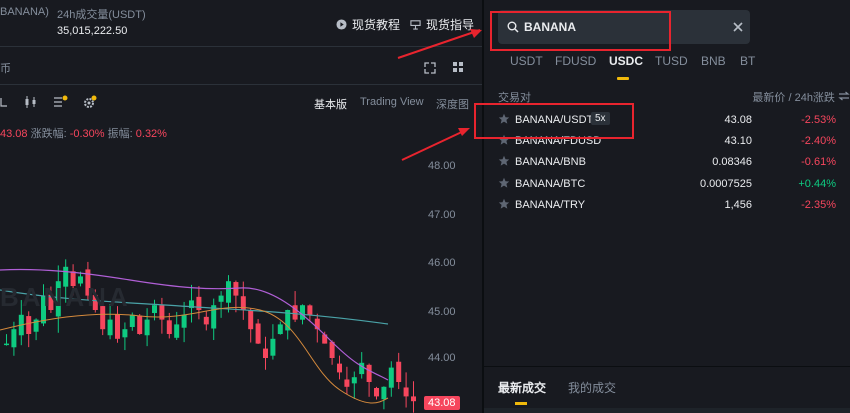 Image resolution: width=850 pixels, height=413 pixels. I want to click on pair-price: 43.08, so click(738, 120).